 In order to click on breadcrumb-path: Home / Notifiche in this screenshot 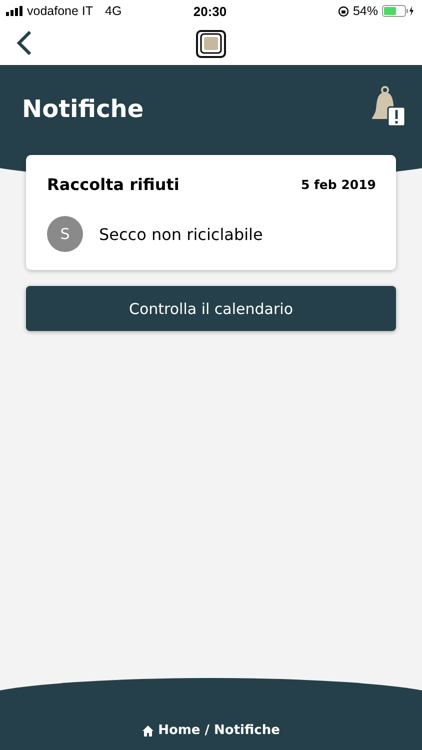, I will do `click(219, 730)`.